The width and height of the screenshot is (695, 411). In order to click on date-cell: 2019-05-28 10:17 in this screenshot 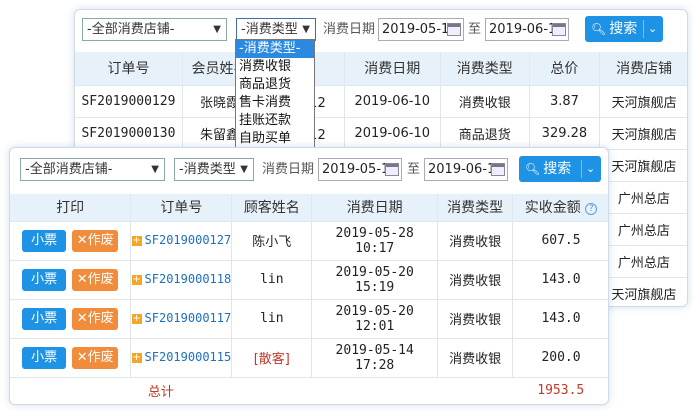, I will do `click(375, 241)`.